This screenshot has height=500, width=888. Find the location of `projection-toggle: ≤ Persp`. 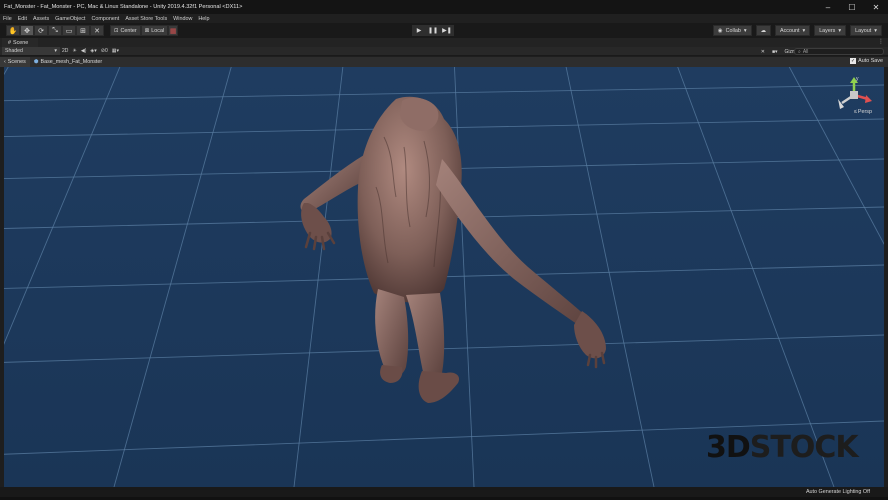

projection-toggle: ≤ Persp is located at coordinates (863, 112).